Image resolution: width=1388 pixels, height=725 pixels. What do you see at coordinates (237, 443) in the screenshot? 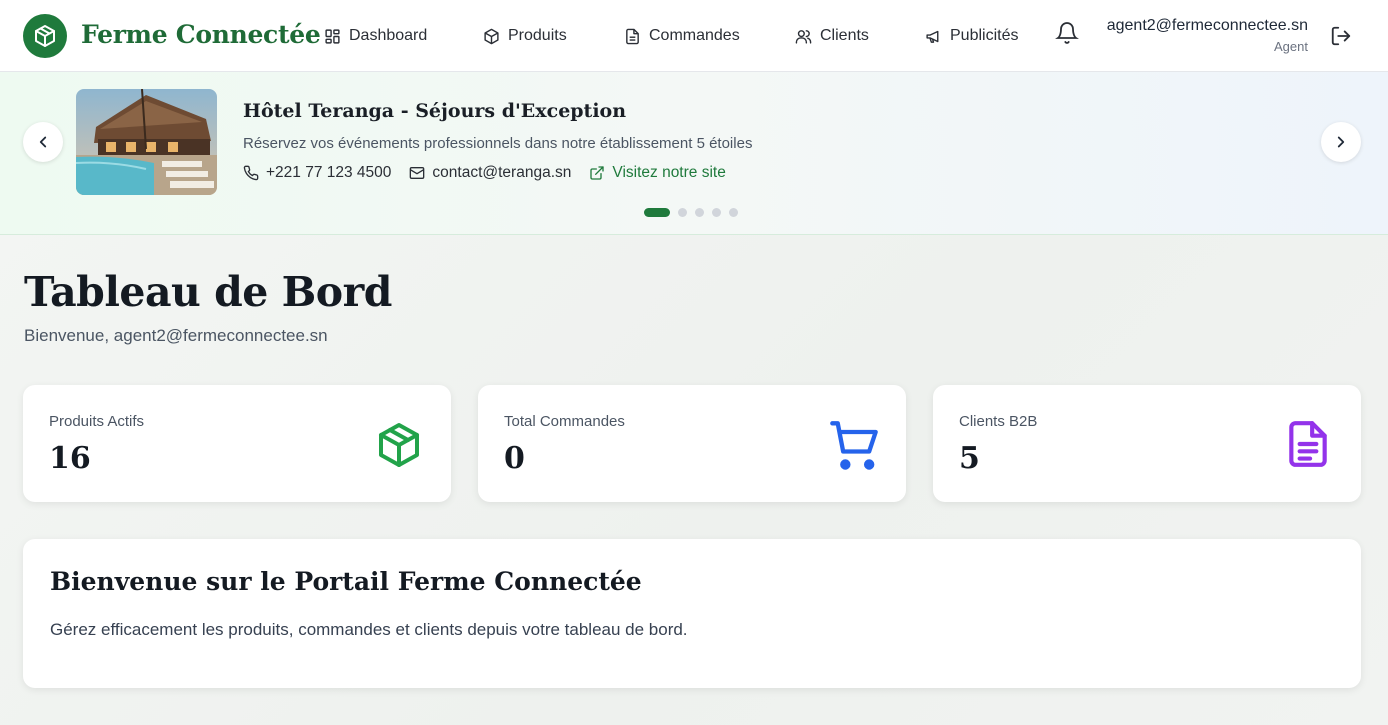
I see `stat-card-produits: Produits Actifs 16` at bounding box center [237, 443].